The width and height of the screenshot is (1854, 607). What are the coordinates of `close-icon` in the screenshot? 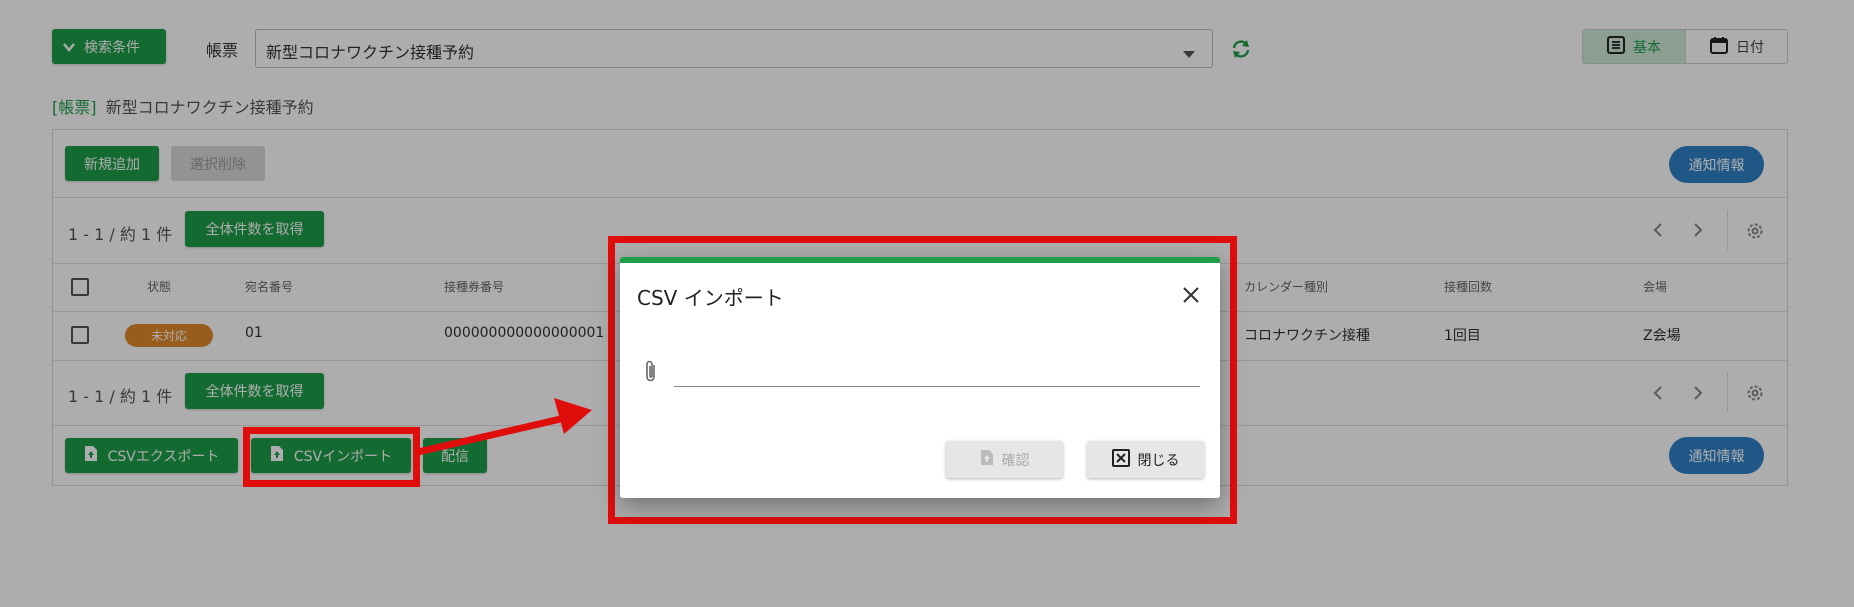 It's located at (1191, 295).